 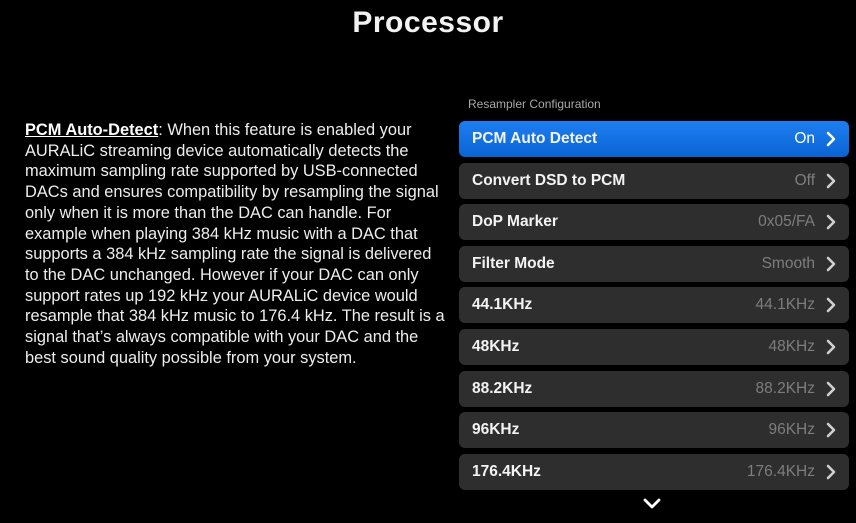 I want to click on section-label: Resampler Configuration, so click(x=534, y=104).